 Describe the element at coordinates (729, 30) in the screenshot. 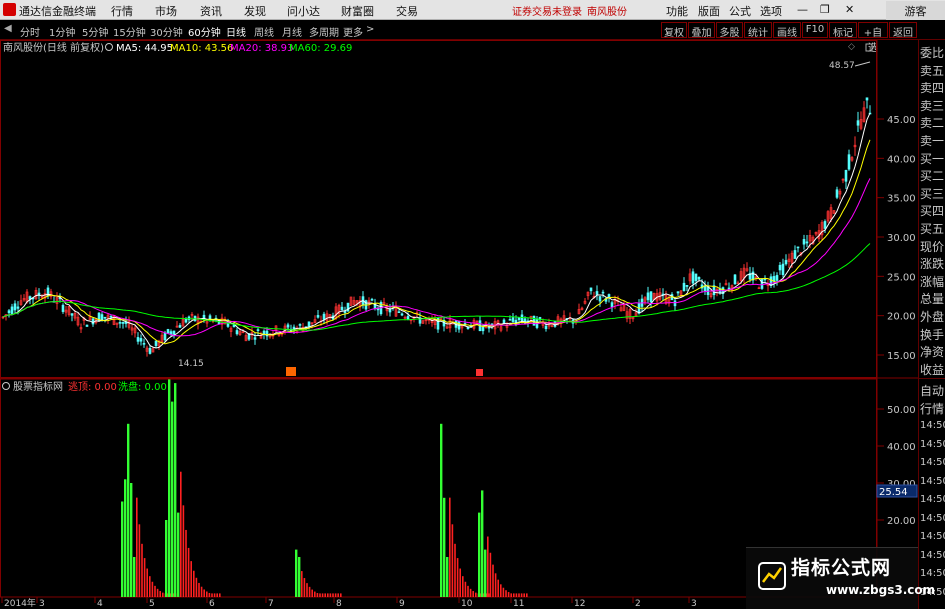

I see `multi-stock-button: 多股` at that location.